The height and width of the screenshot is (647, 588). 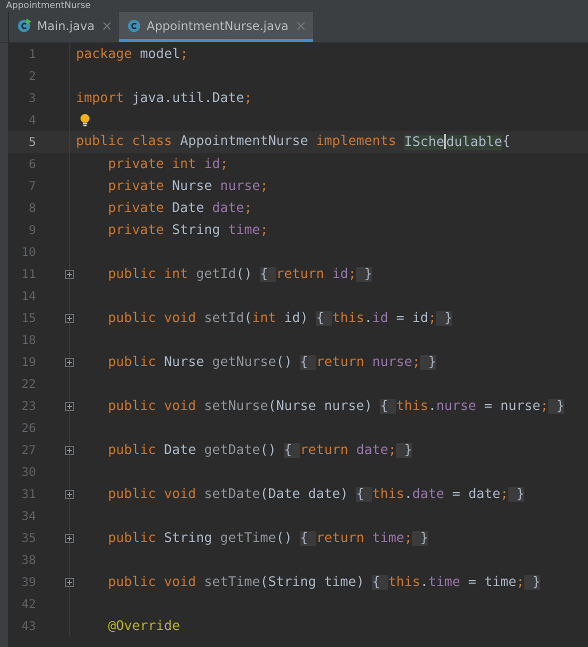 I want to click on line-number: 11, so click(x=28, y=274).